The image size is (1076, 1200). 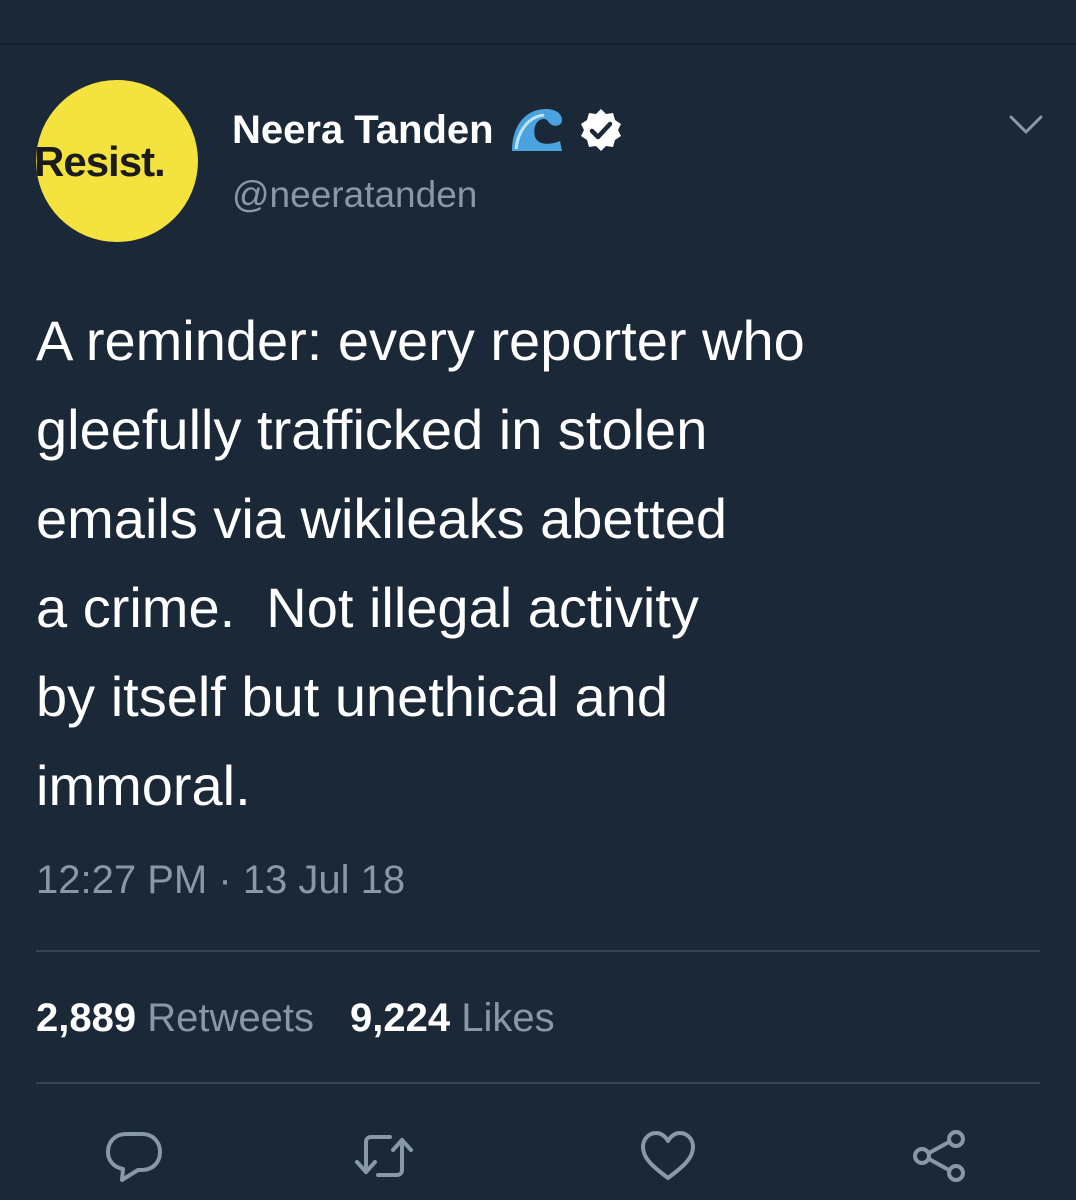 What do you see at coordinates (536, 130) in the screenshot?
I see `wave-emoji-icon` at bounding box center [536, 130].